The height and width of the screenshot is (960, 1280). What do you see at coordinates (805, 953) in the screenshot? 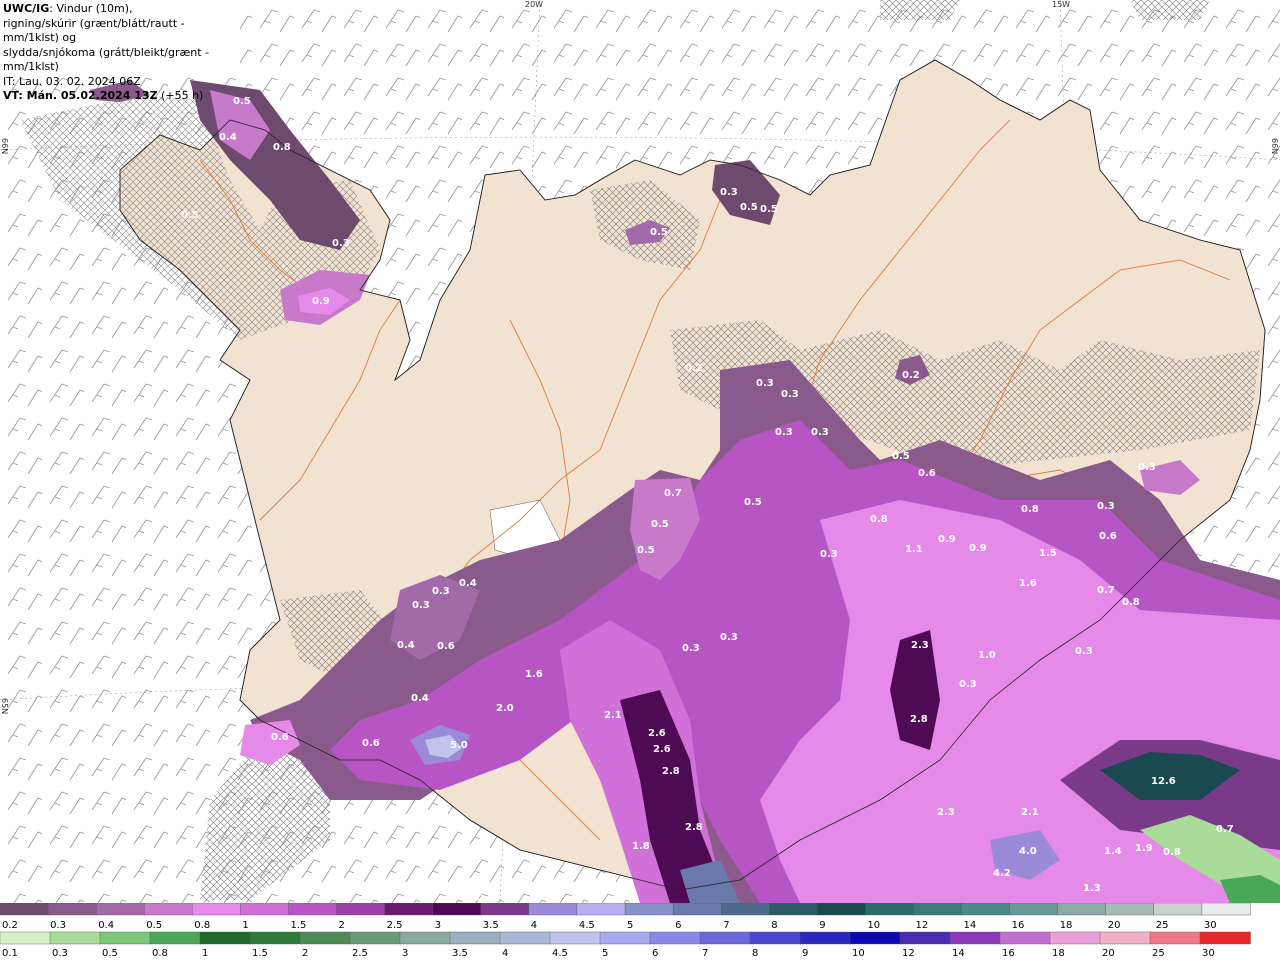
I see `rain-tick-label: 9` at bounding box center [805, 953].